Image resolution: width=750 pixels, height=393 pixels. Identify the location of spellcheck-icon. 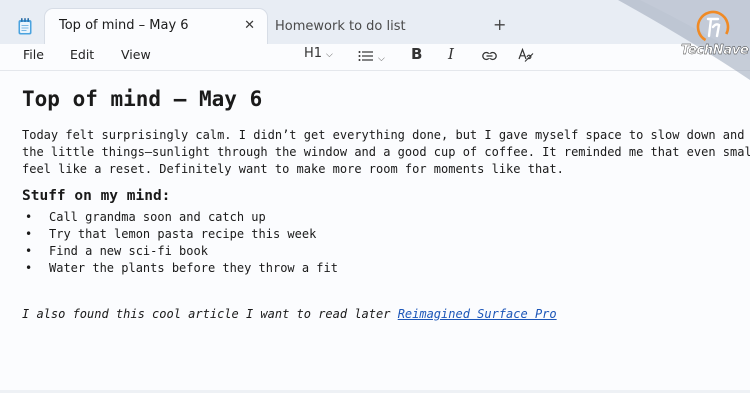
(526, 54).